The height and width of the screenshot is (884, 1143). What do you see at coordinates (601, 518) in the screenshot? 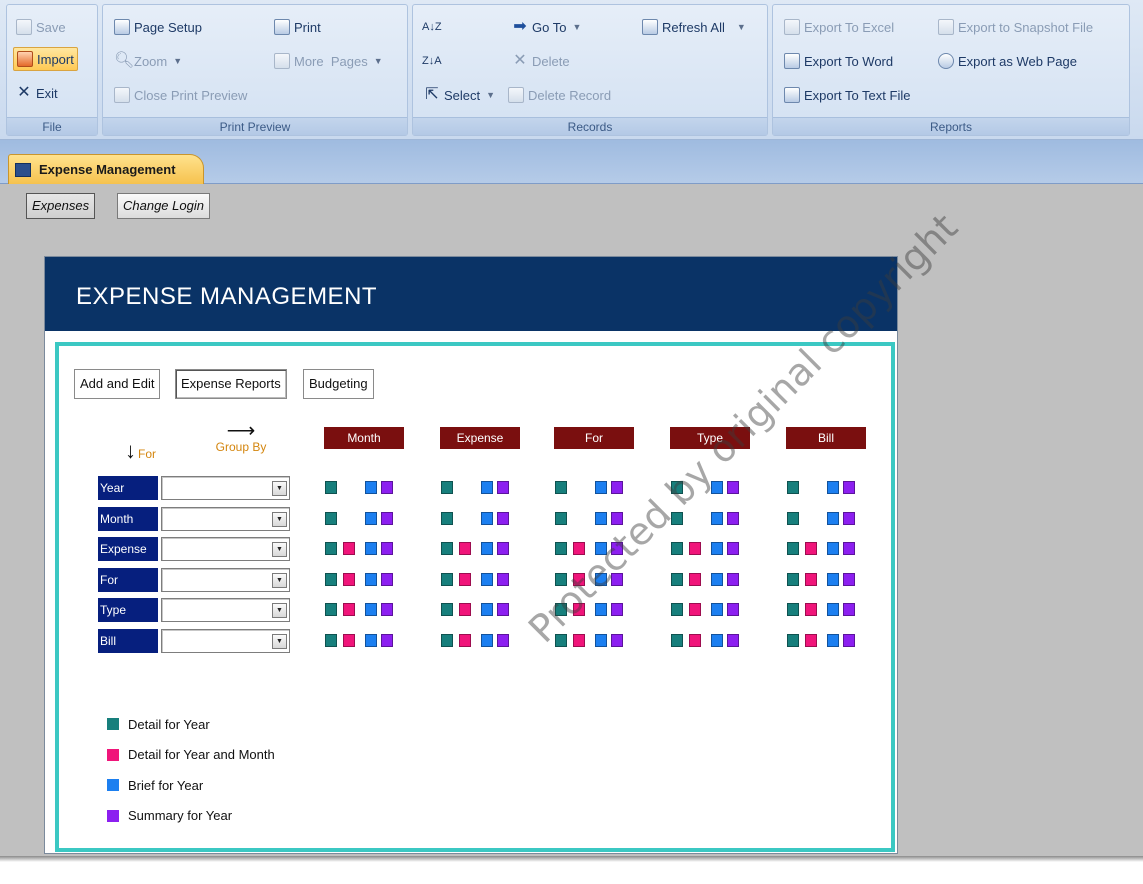
I see `report-button-blue-month-for` at bounding box center [601, 518].